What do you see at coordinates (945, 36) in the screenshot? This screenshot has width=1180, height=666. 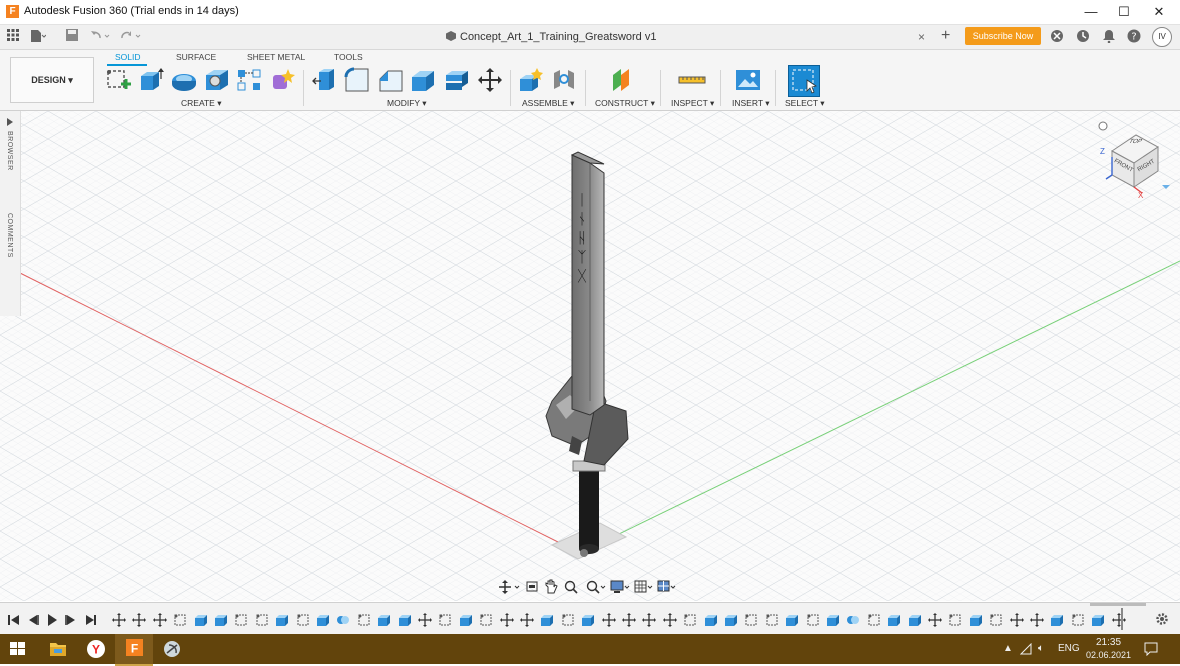 I see `new-tab-button: +` at bounding box center [945, 36].